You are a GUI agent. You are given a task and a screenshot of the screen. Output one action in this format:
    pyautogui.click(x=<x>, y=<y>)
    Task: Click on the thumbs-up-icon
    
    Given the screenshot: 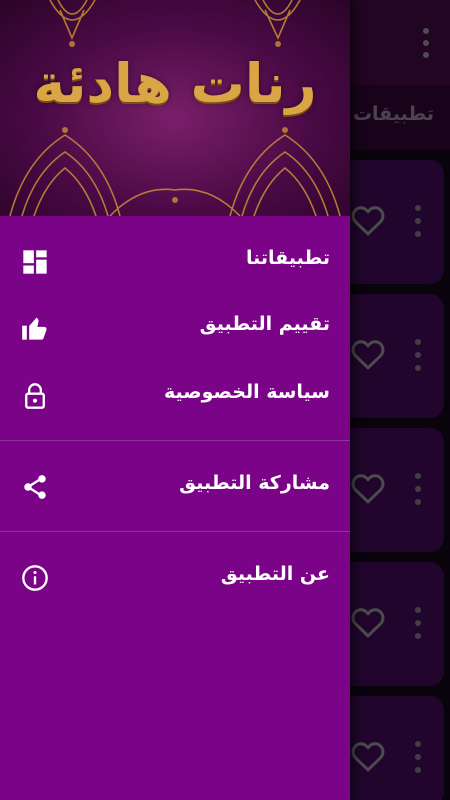 What is the action you would take?
    pyautogui.click(x=34, y=328)
    